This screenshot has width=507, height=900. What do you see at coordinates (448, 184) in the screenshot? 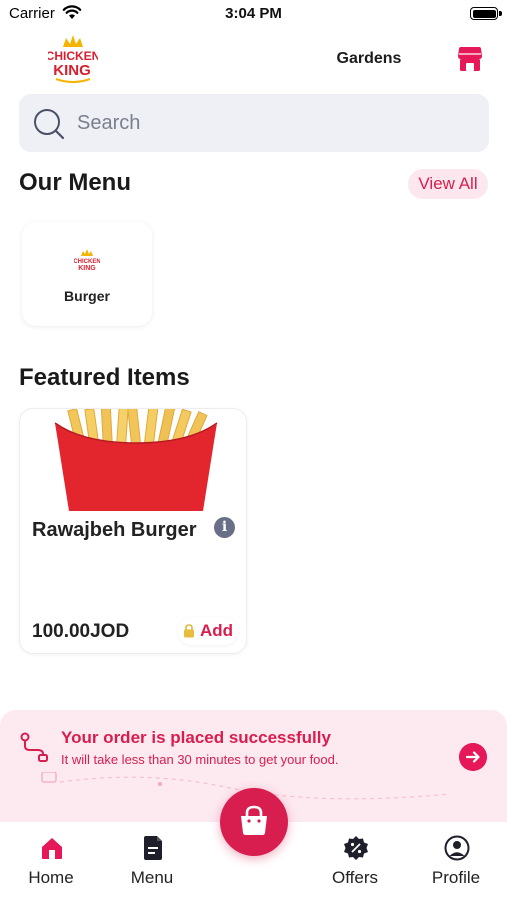
I see `view-all-button: View All` at bounding box center [448, 184].